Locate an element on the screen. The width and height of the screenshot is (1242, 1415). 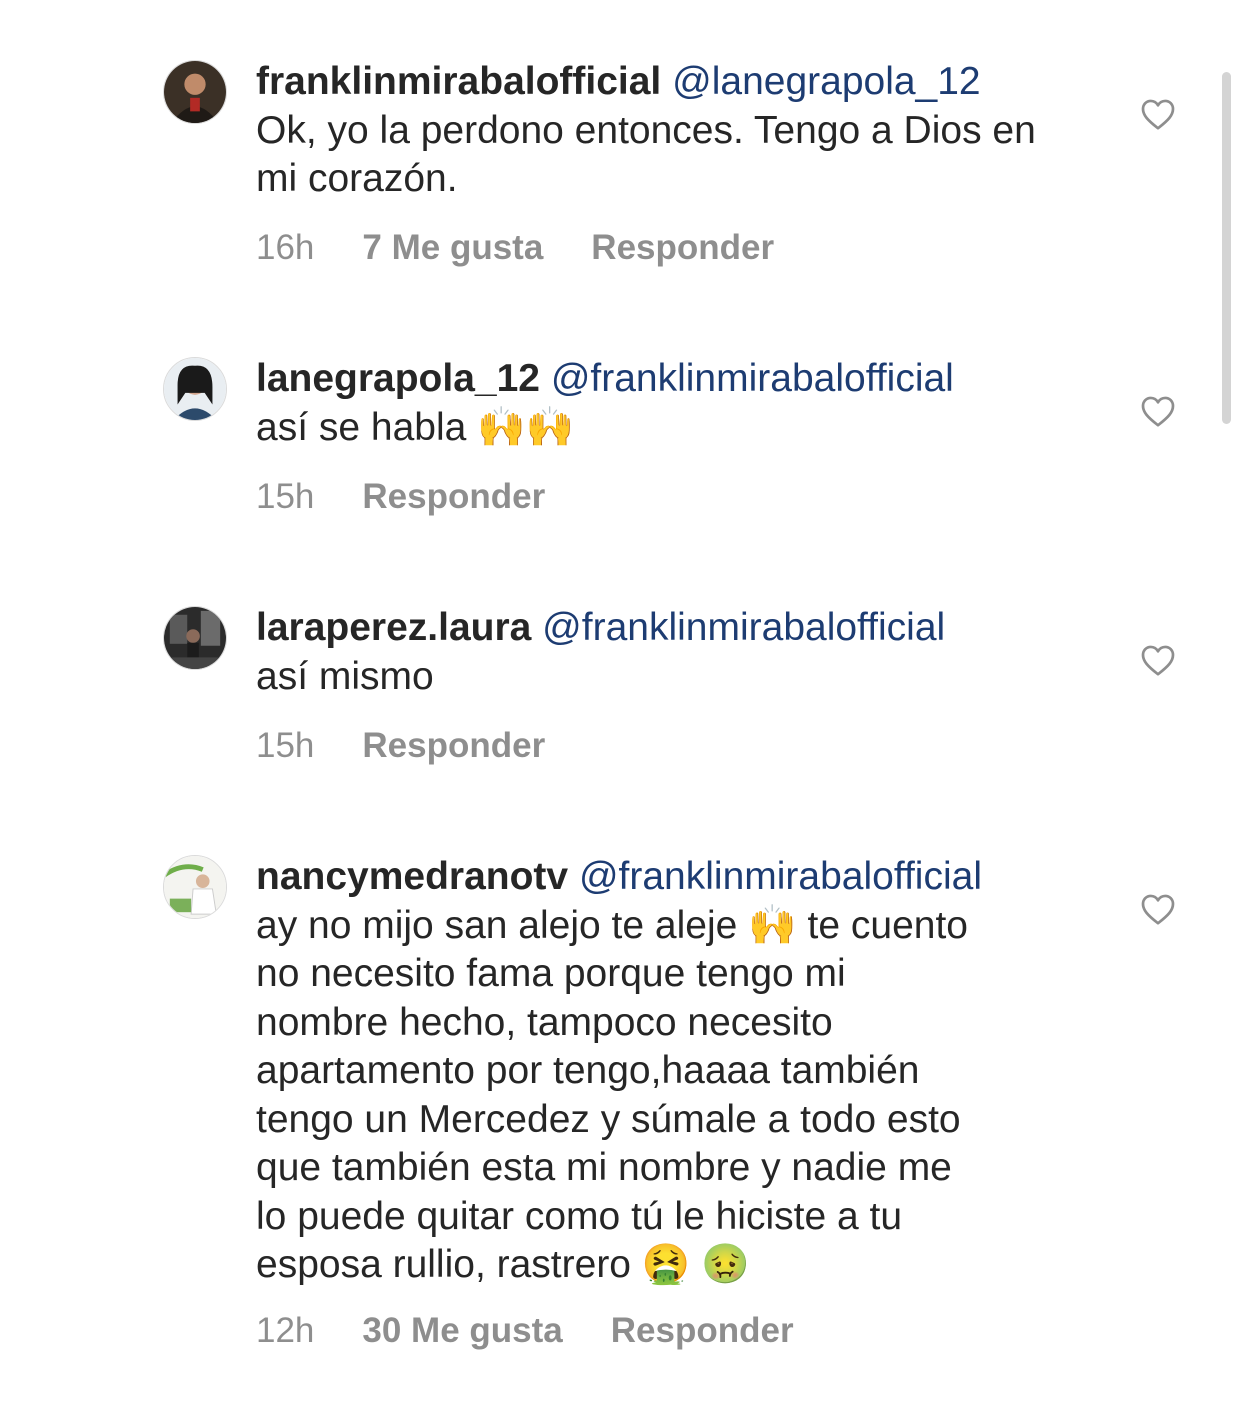
comment-username: nancymedranotv is located at coordinates (412, 876).